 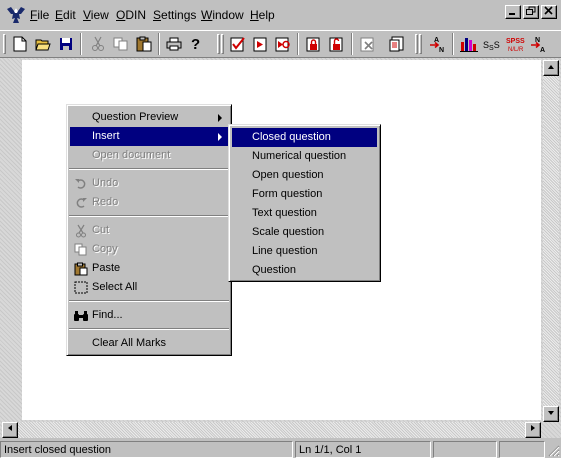 I want to click on horizontal-scrollbar, so click(x=271, y=430).